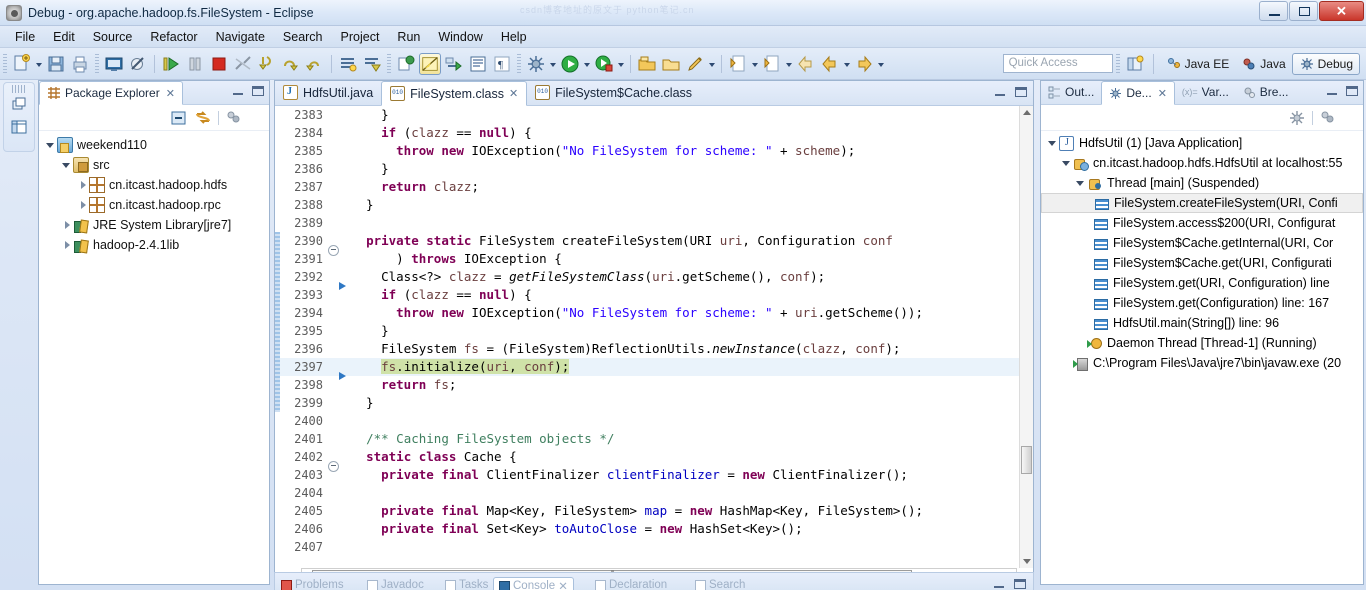 The image size is (1366, 590). Describe the element at coordinates (25, 37) in the screenshot. I see `menu-file: File` at that location.